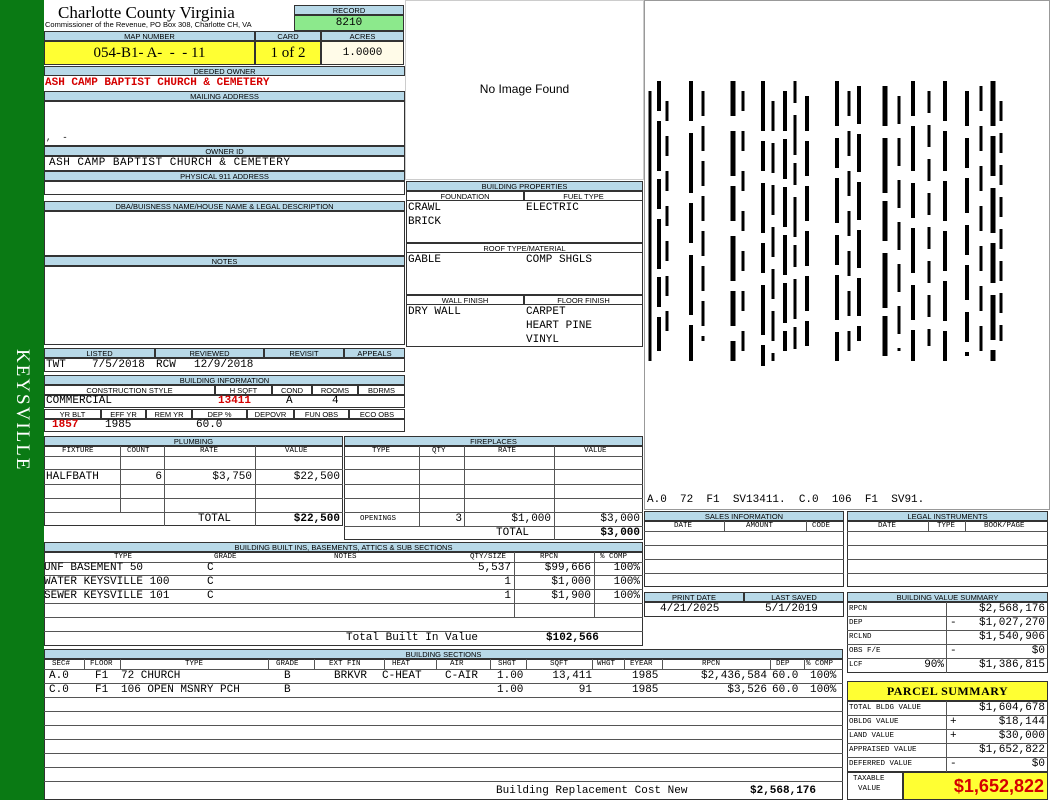 The width and height of the screenshot is (1050, 800). I want to click on card-header: CARD, so click(288, 36).